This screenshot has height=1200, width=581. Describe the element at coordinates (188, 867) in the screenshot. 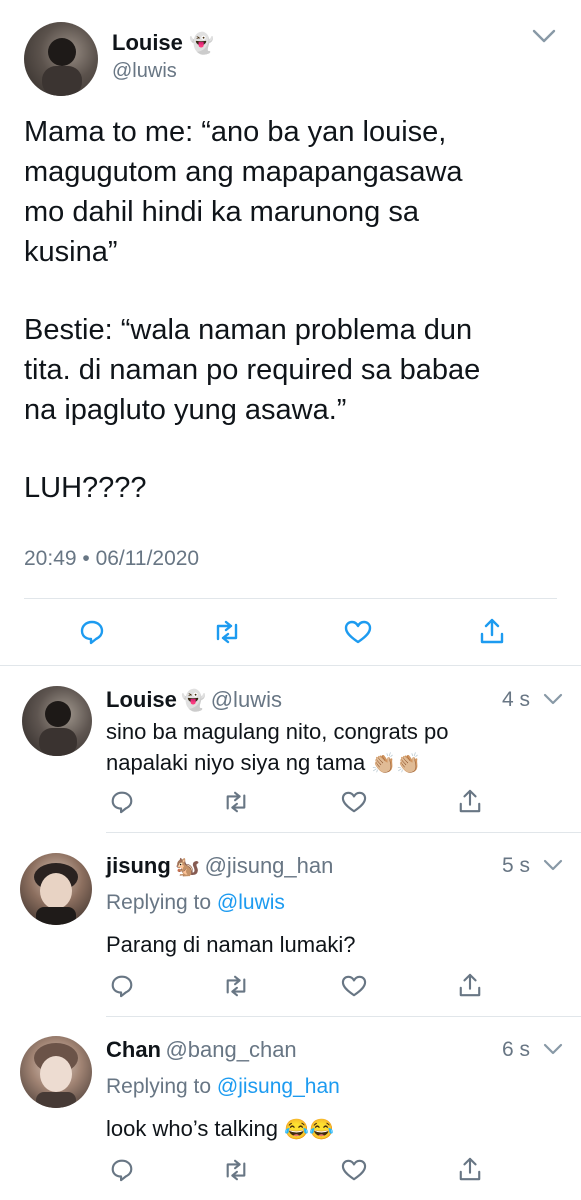

I see `squirrel-icon: 🐿️` at that location.